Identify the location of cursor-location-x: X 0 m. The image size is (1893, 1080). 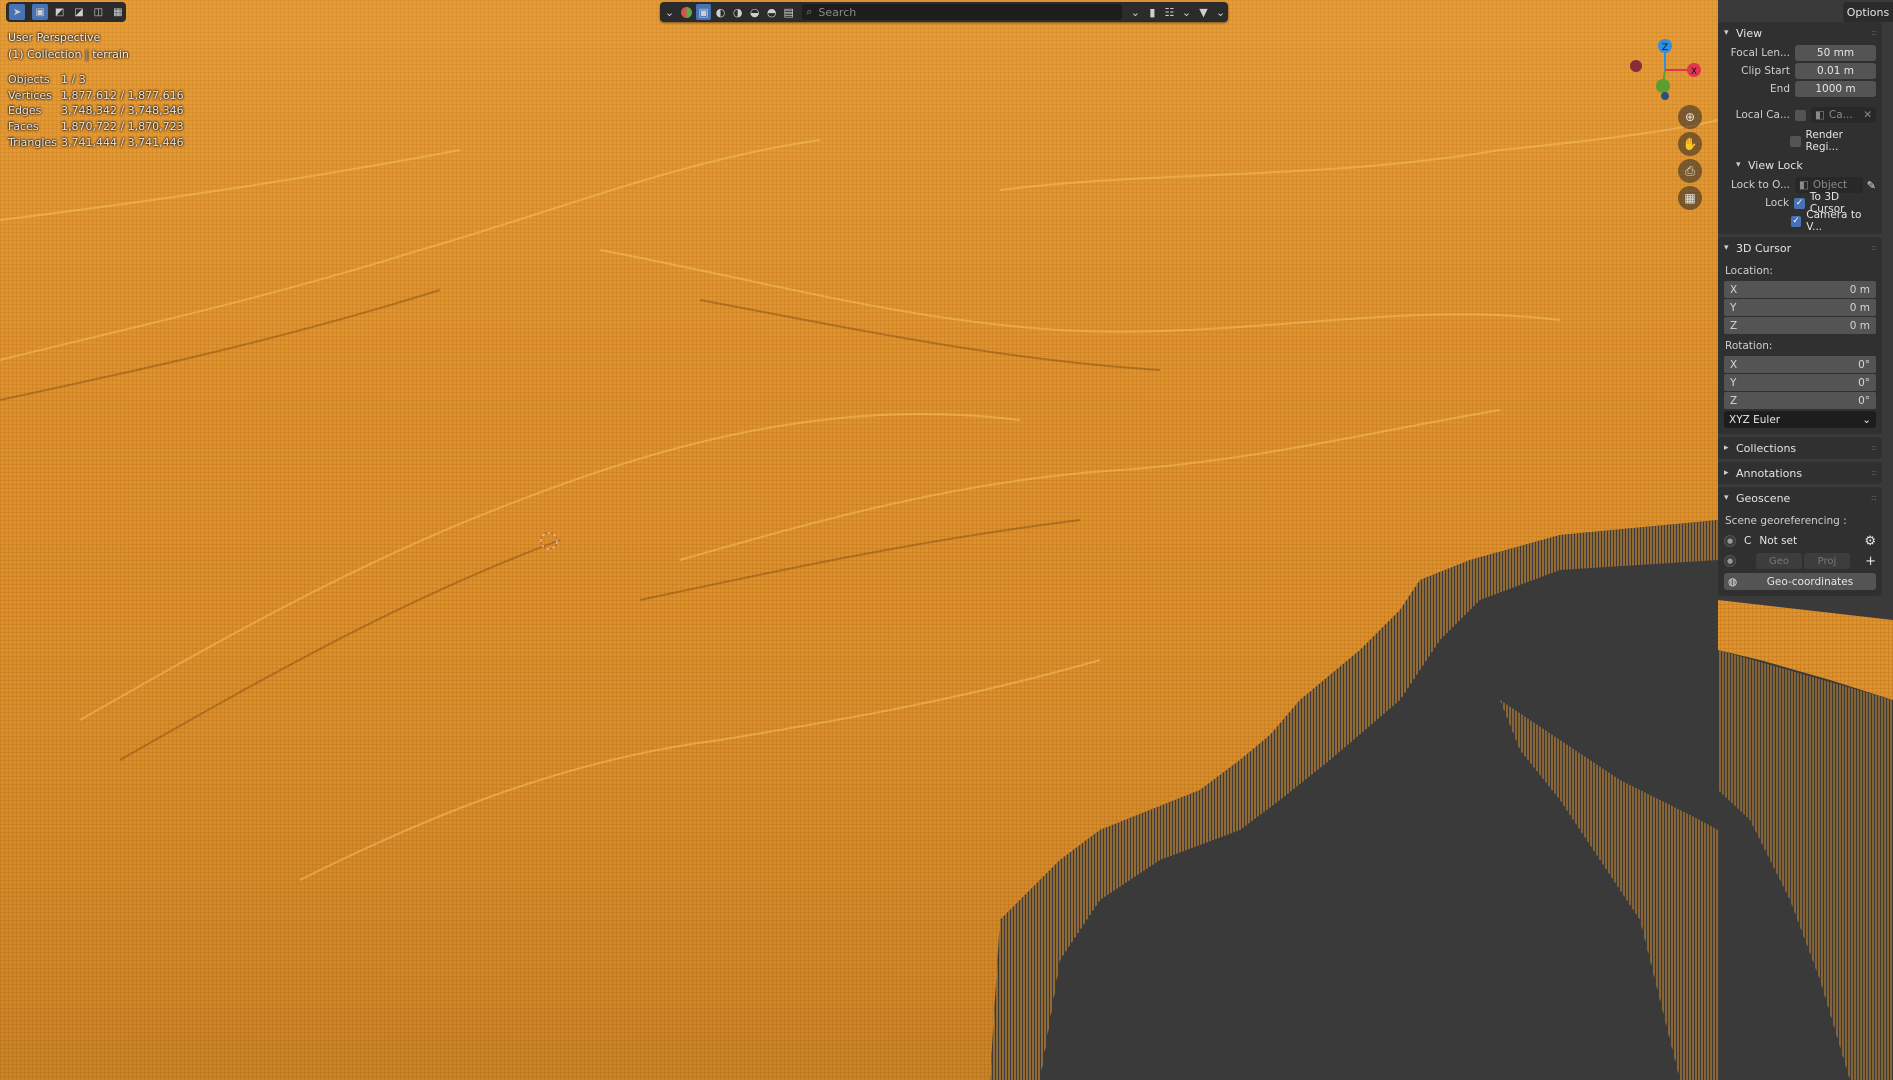
(1800, 289).